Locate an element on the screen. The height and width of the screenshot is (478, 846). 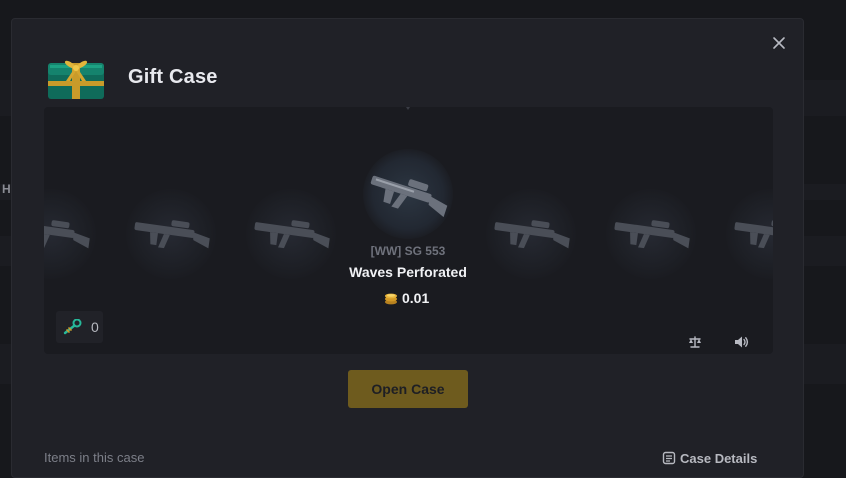
open-case-button: Open Case is located at coordinates (408, 389).